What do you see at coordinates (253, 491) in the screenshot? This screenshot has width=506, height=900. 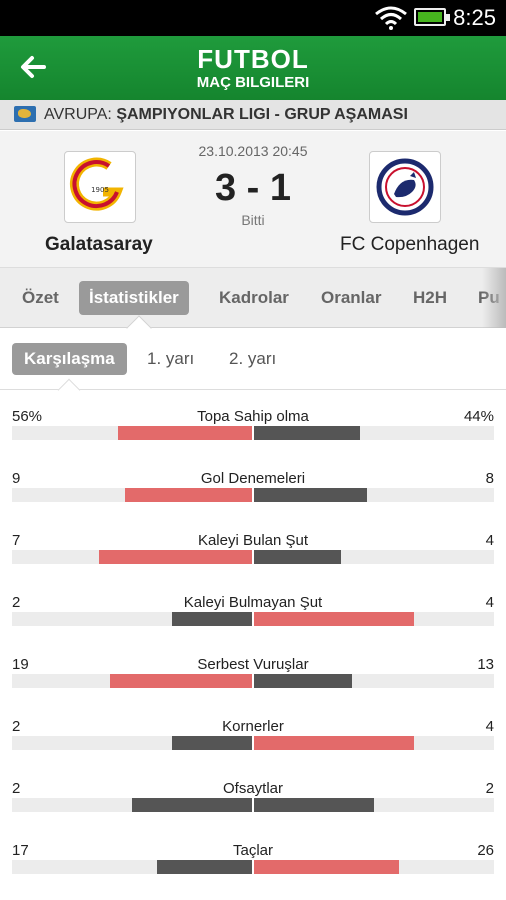 I see `stat-row: 9 Gol Denemeleri 8` at bounding box center [253, 491].